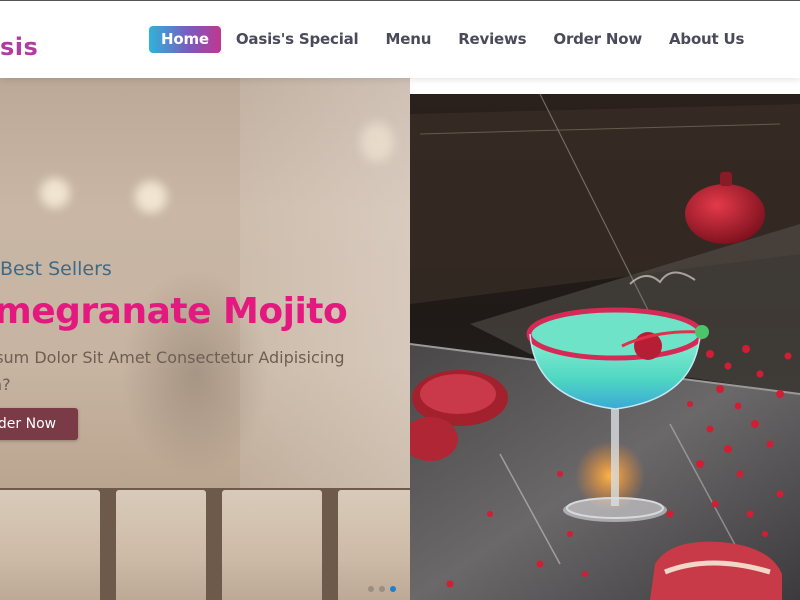 The image size is (800, 600). What do you see at coordinates (209, 544) in the screenshot?
I see `wooden-table` at bounding box center [209, 544].